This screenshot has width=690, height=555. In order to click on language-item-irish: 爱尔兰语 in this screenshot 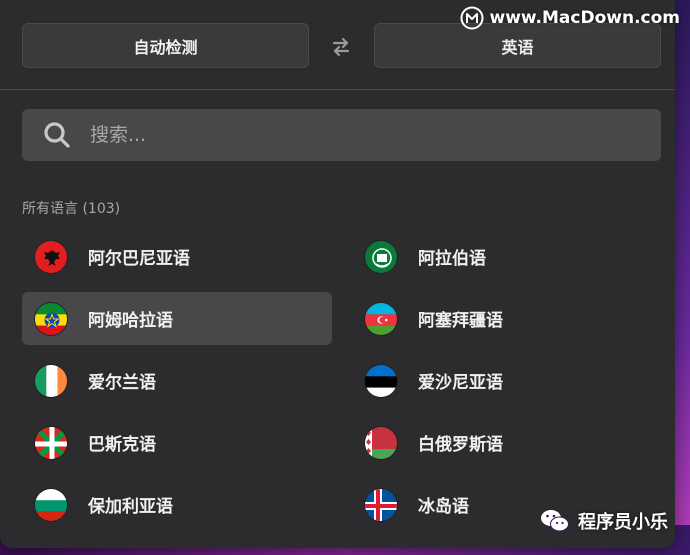, I will do `click(177, 380)`.